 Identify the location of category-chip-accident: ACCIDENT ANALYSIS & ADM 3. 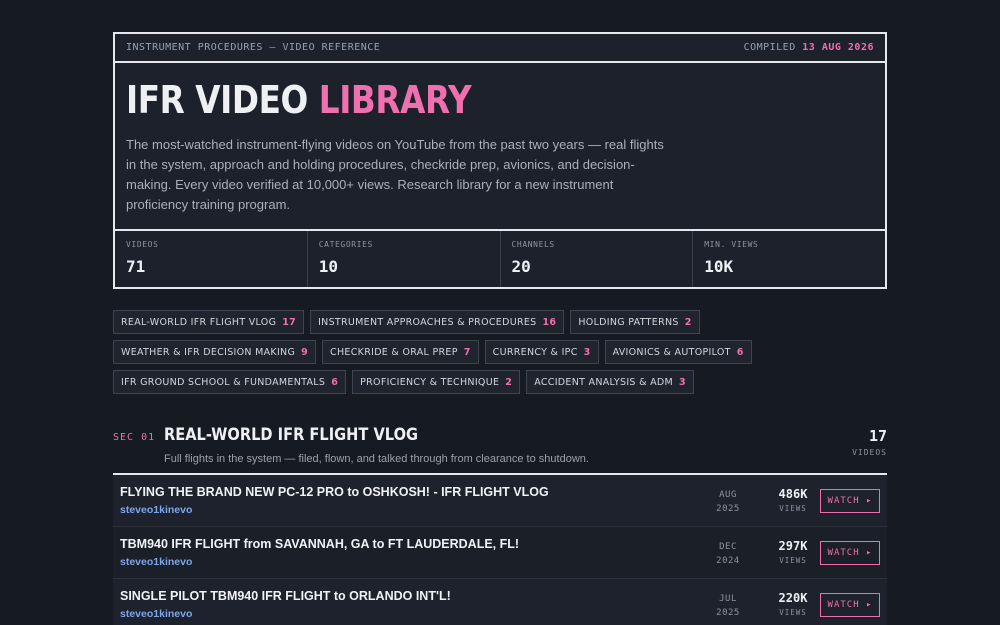
(610, 382).